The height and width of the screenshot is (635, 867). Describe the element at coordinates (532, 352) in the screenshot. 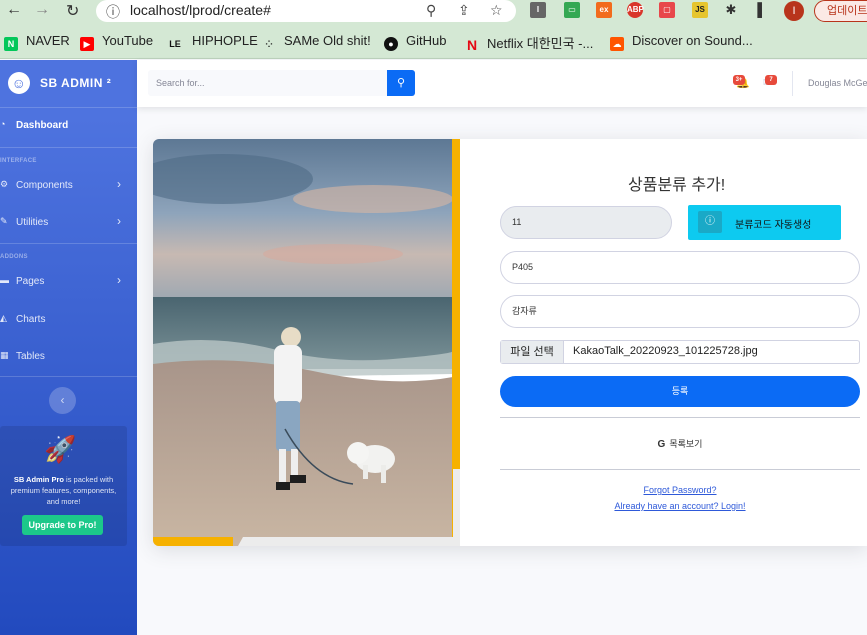

I see `file-select-button: 파일 선택` at that location.